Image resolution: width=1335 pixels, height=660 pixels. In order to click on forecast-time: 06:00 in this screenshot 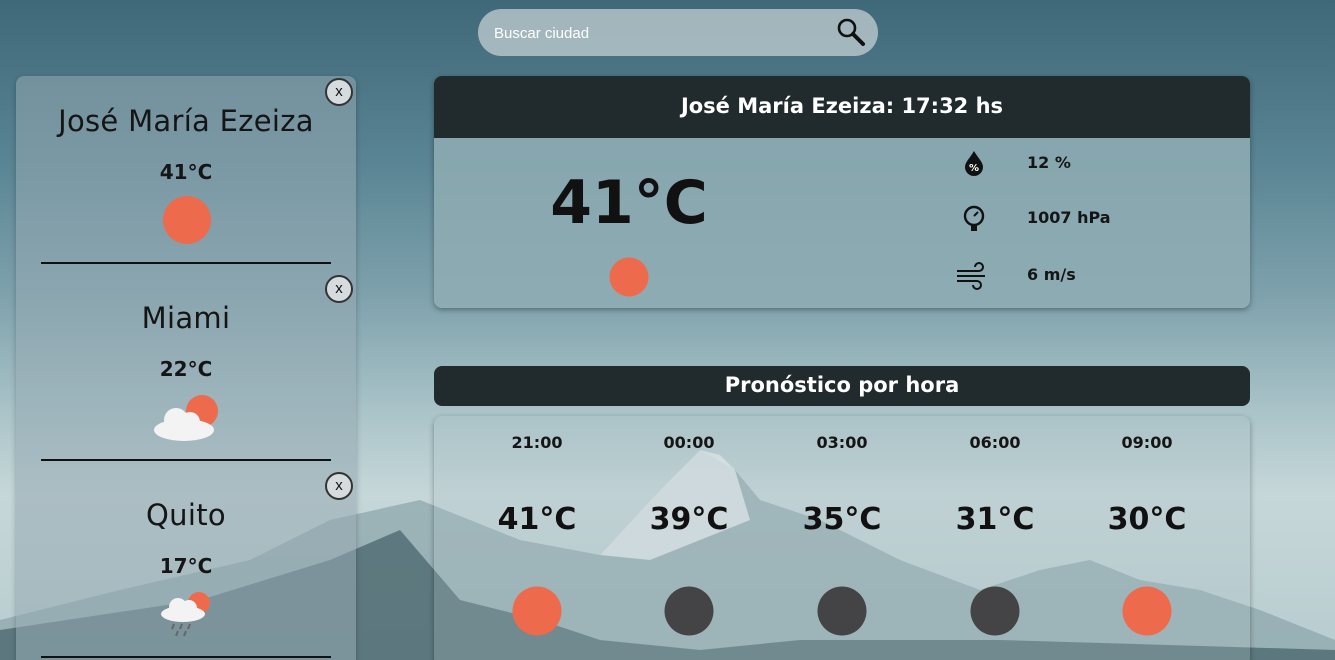, I will do `click(995, 442)`.